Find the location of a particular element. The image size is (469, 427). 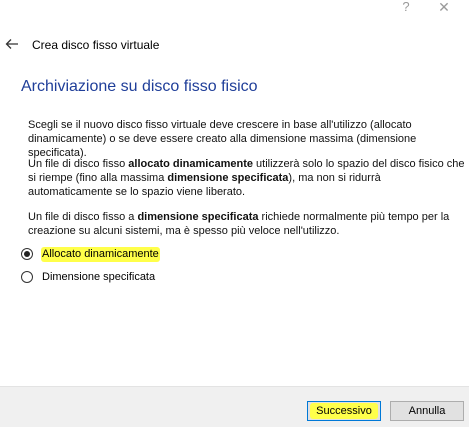

button-bar: Successivo Annulla is located at coordinates (234, 406).